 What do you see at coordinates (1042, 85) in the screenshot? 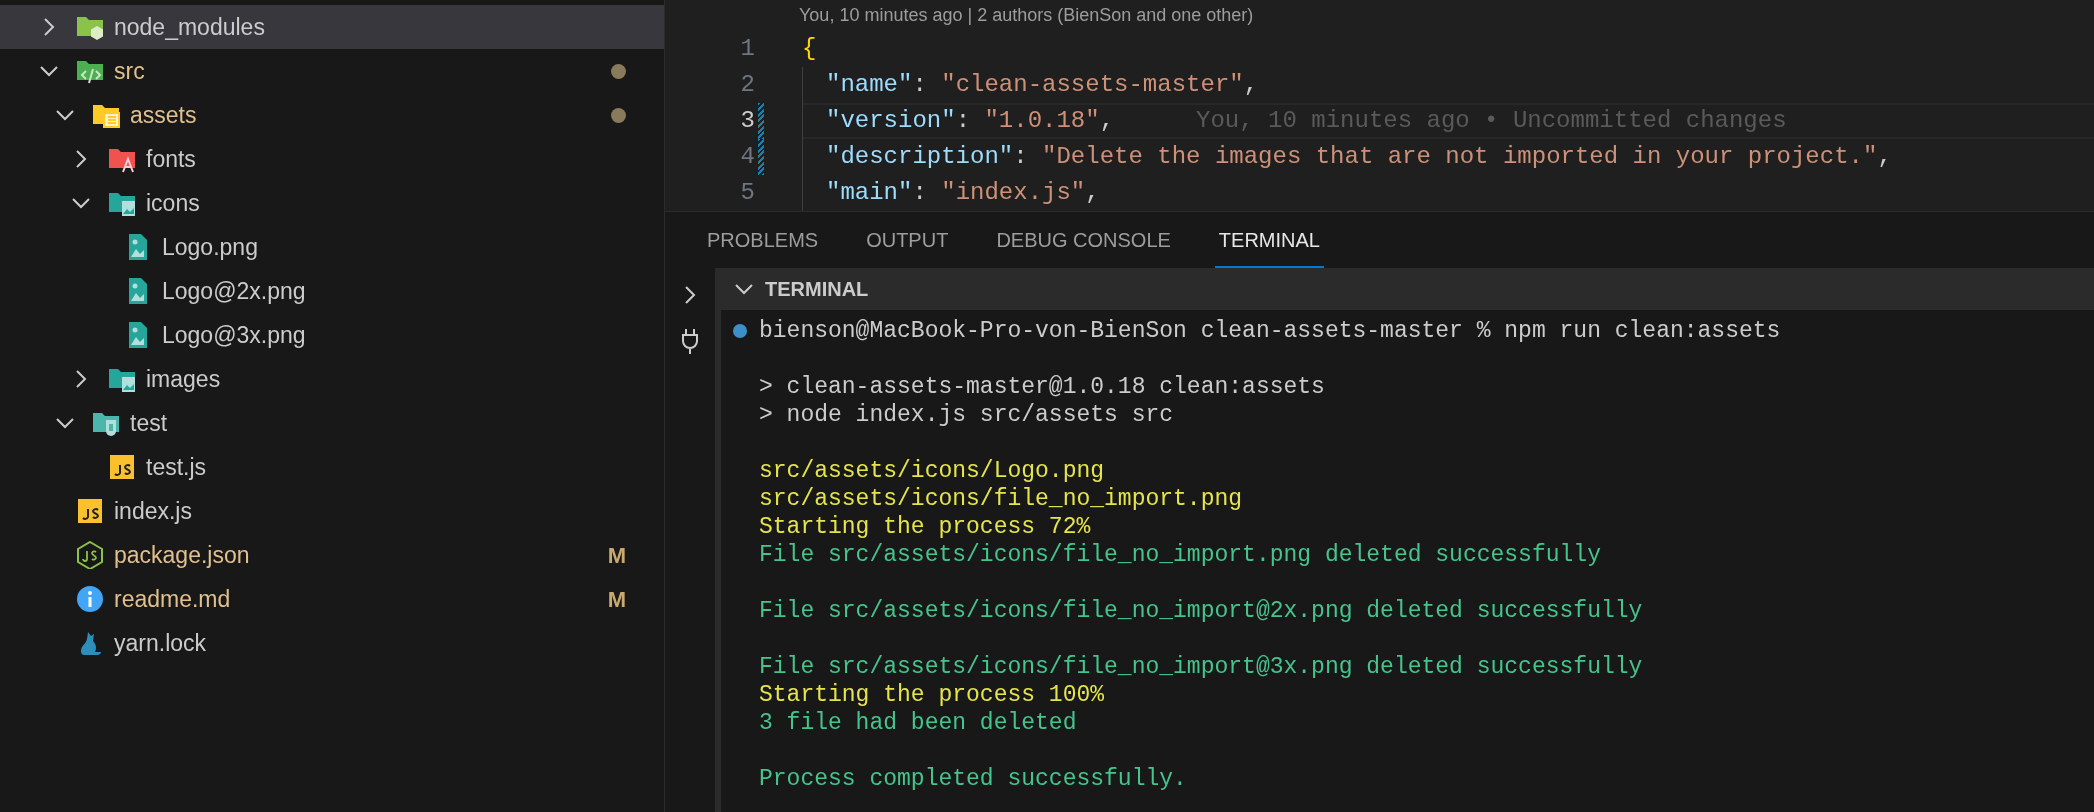
I see `code-line: "name": "clean-assets-master",` at bounding box center [1042, 85].